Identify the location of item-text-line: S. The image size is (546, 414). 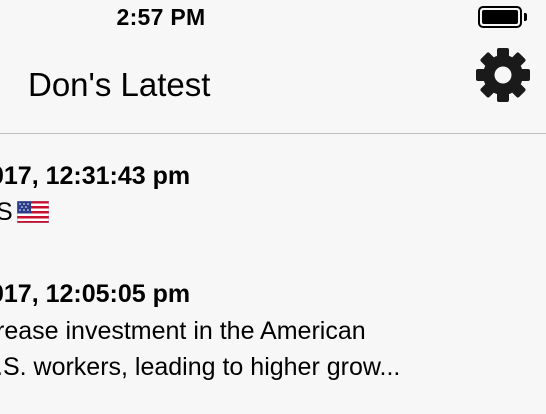
(24, 214).